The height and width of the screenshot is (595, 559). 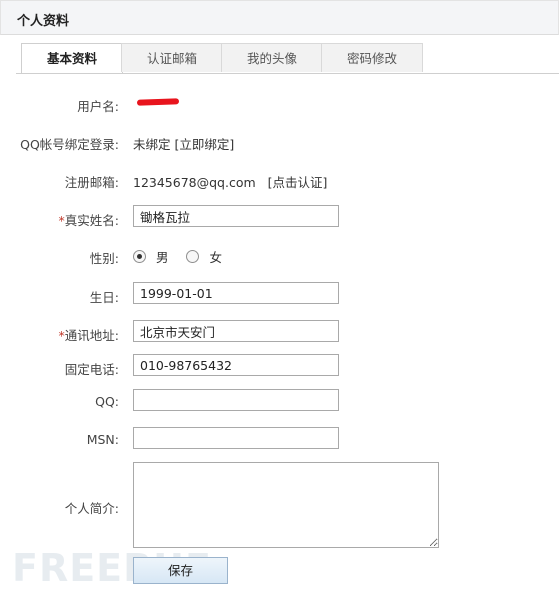 What do you see at coordinates (91, 182) in the screenshot?
I see `email-label: 注册邮箱:` at bounding box center [91, 182].